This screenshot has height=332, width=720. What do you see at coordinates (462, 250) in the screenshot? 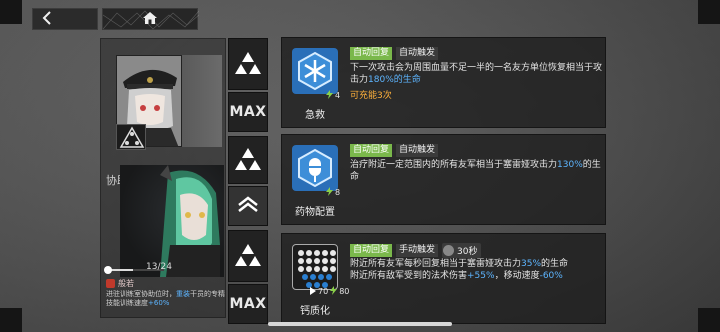
I see `duration-tag: 30秒` at bounding box center [462, 250].